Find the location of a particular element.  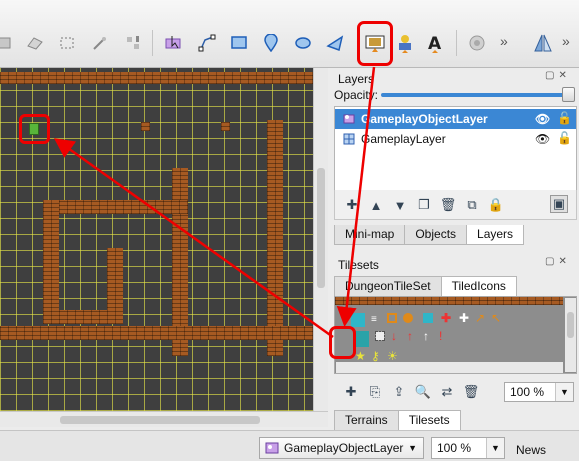

highlight-current-layer-icon: ▣ is located at coordinates (559, 204).